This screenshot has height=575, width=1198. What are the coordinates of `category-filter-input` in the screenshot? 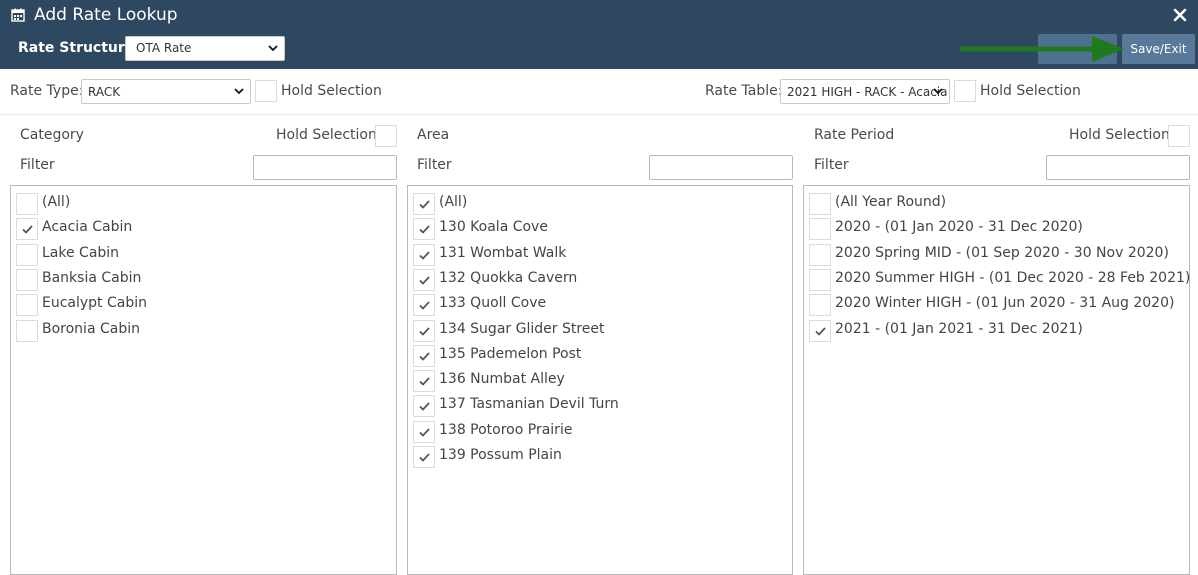 It's located at (325, 167).